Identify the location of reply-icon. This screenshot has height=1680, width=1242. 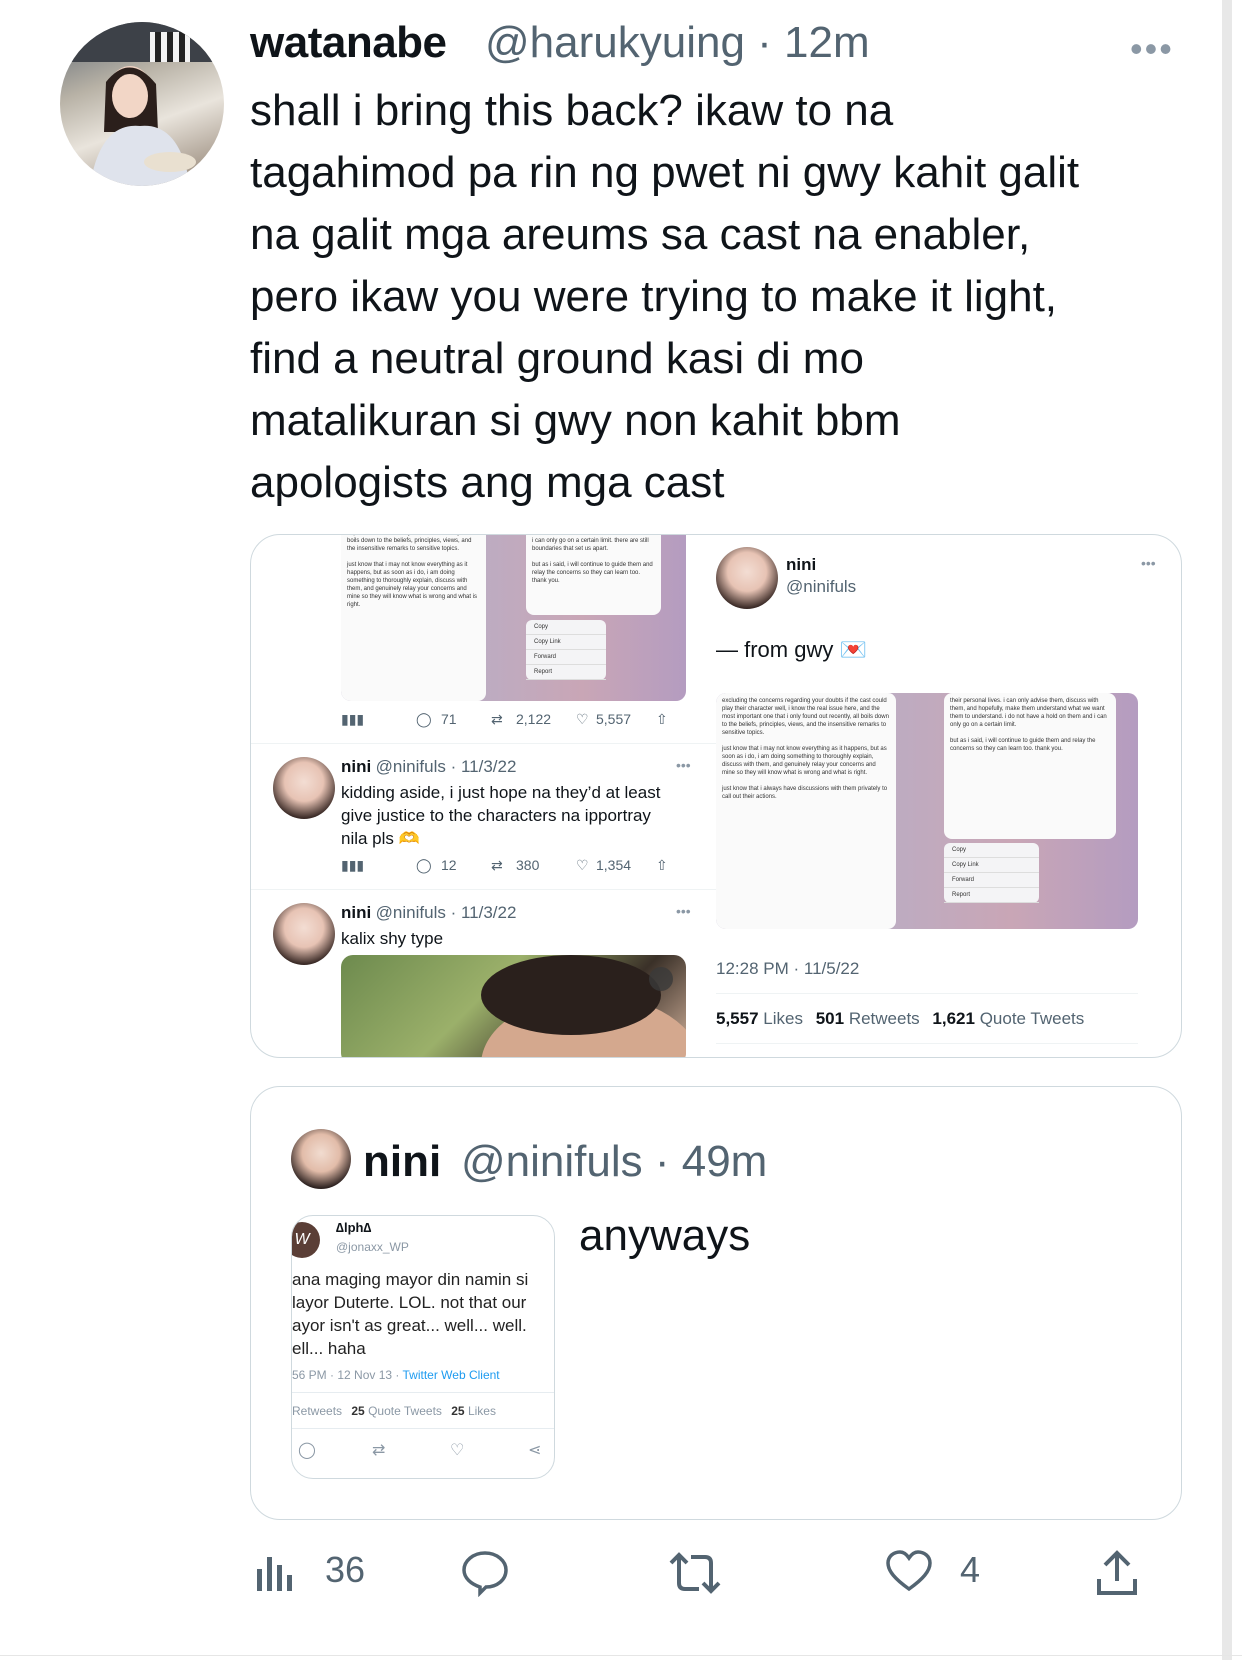
(485, 1574).